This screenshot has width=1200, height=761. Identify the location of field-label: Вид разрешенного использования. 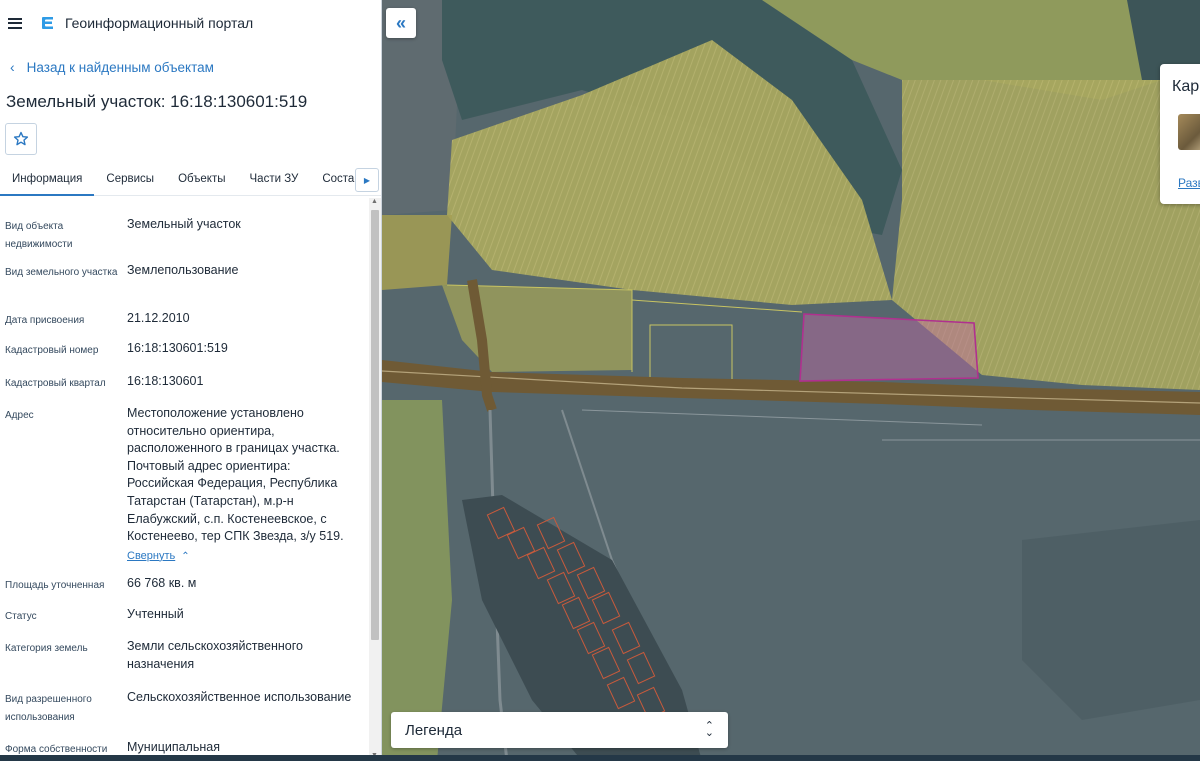
(48, 708).